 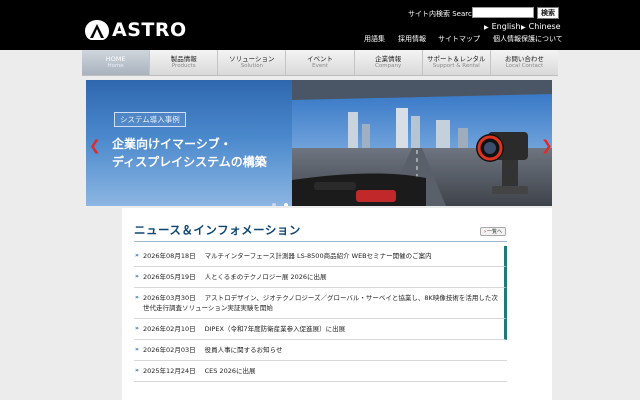 I want to click on search-button: 検索, so click(x=548, y=13).